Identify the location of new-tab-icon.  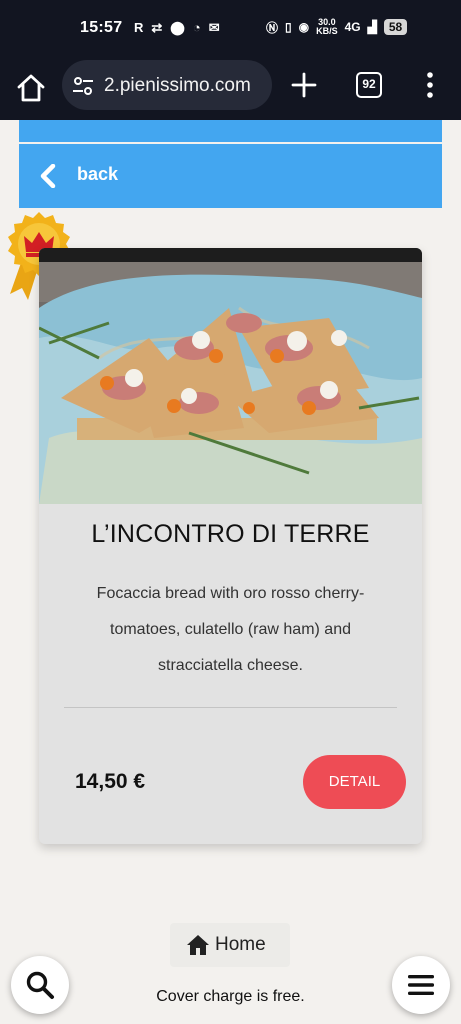
(304, 85).